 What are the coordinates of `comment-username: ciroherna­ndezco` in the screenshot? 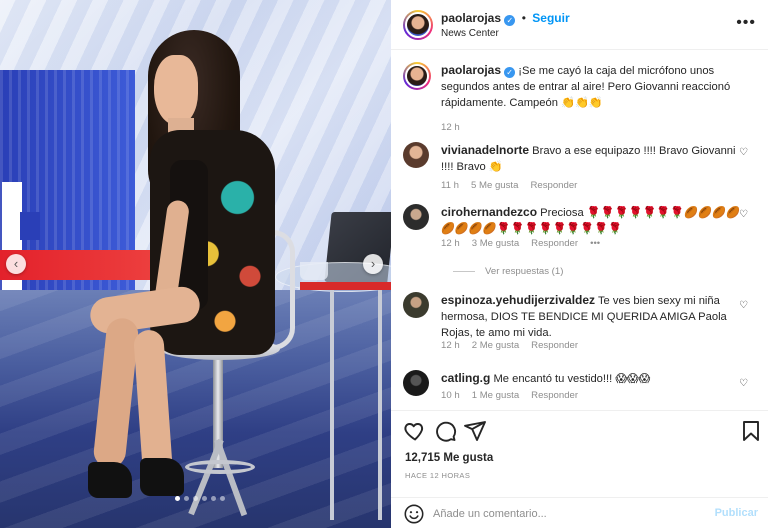 It's located at (489, 212).